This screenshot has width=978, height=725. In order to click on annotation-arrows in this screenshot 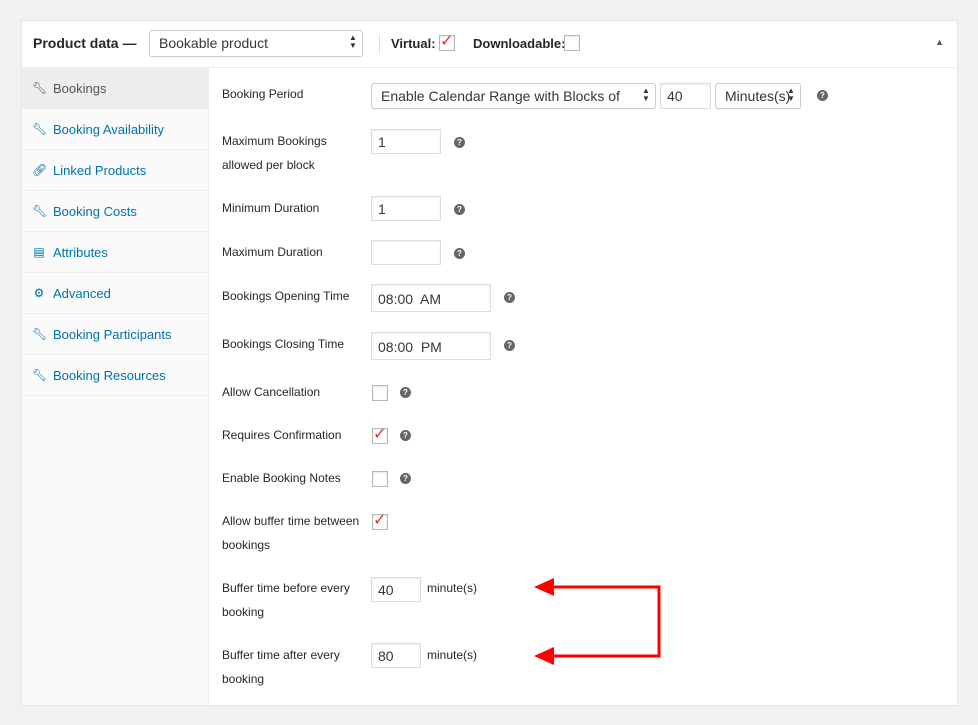, I will do `click(597, 621)`.